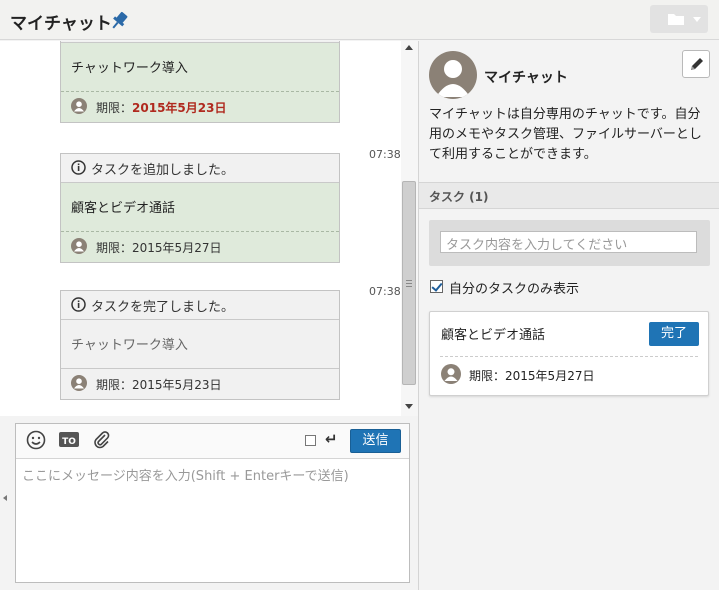 The width and height of the screenshot is (719, 590). Describe the element at coordinates (102, 442) in the screenshot. I see `paperclip-icon` at that location.